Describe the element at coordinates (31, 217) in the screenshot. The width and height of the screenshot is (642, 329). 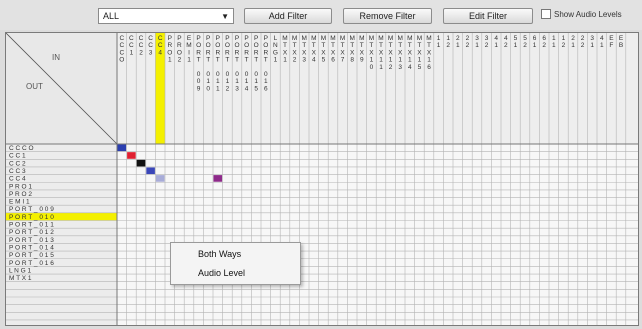
I see `row-label: P O R T _ 0 1 0` at that location.